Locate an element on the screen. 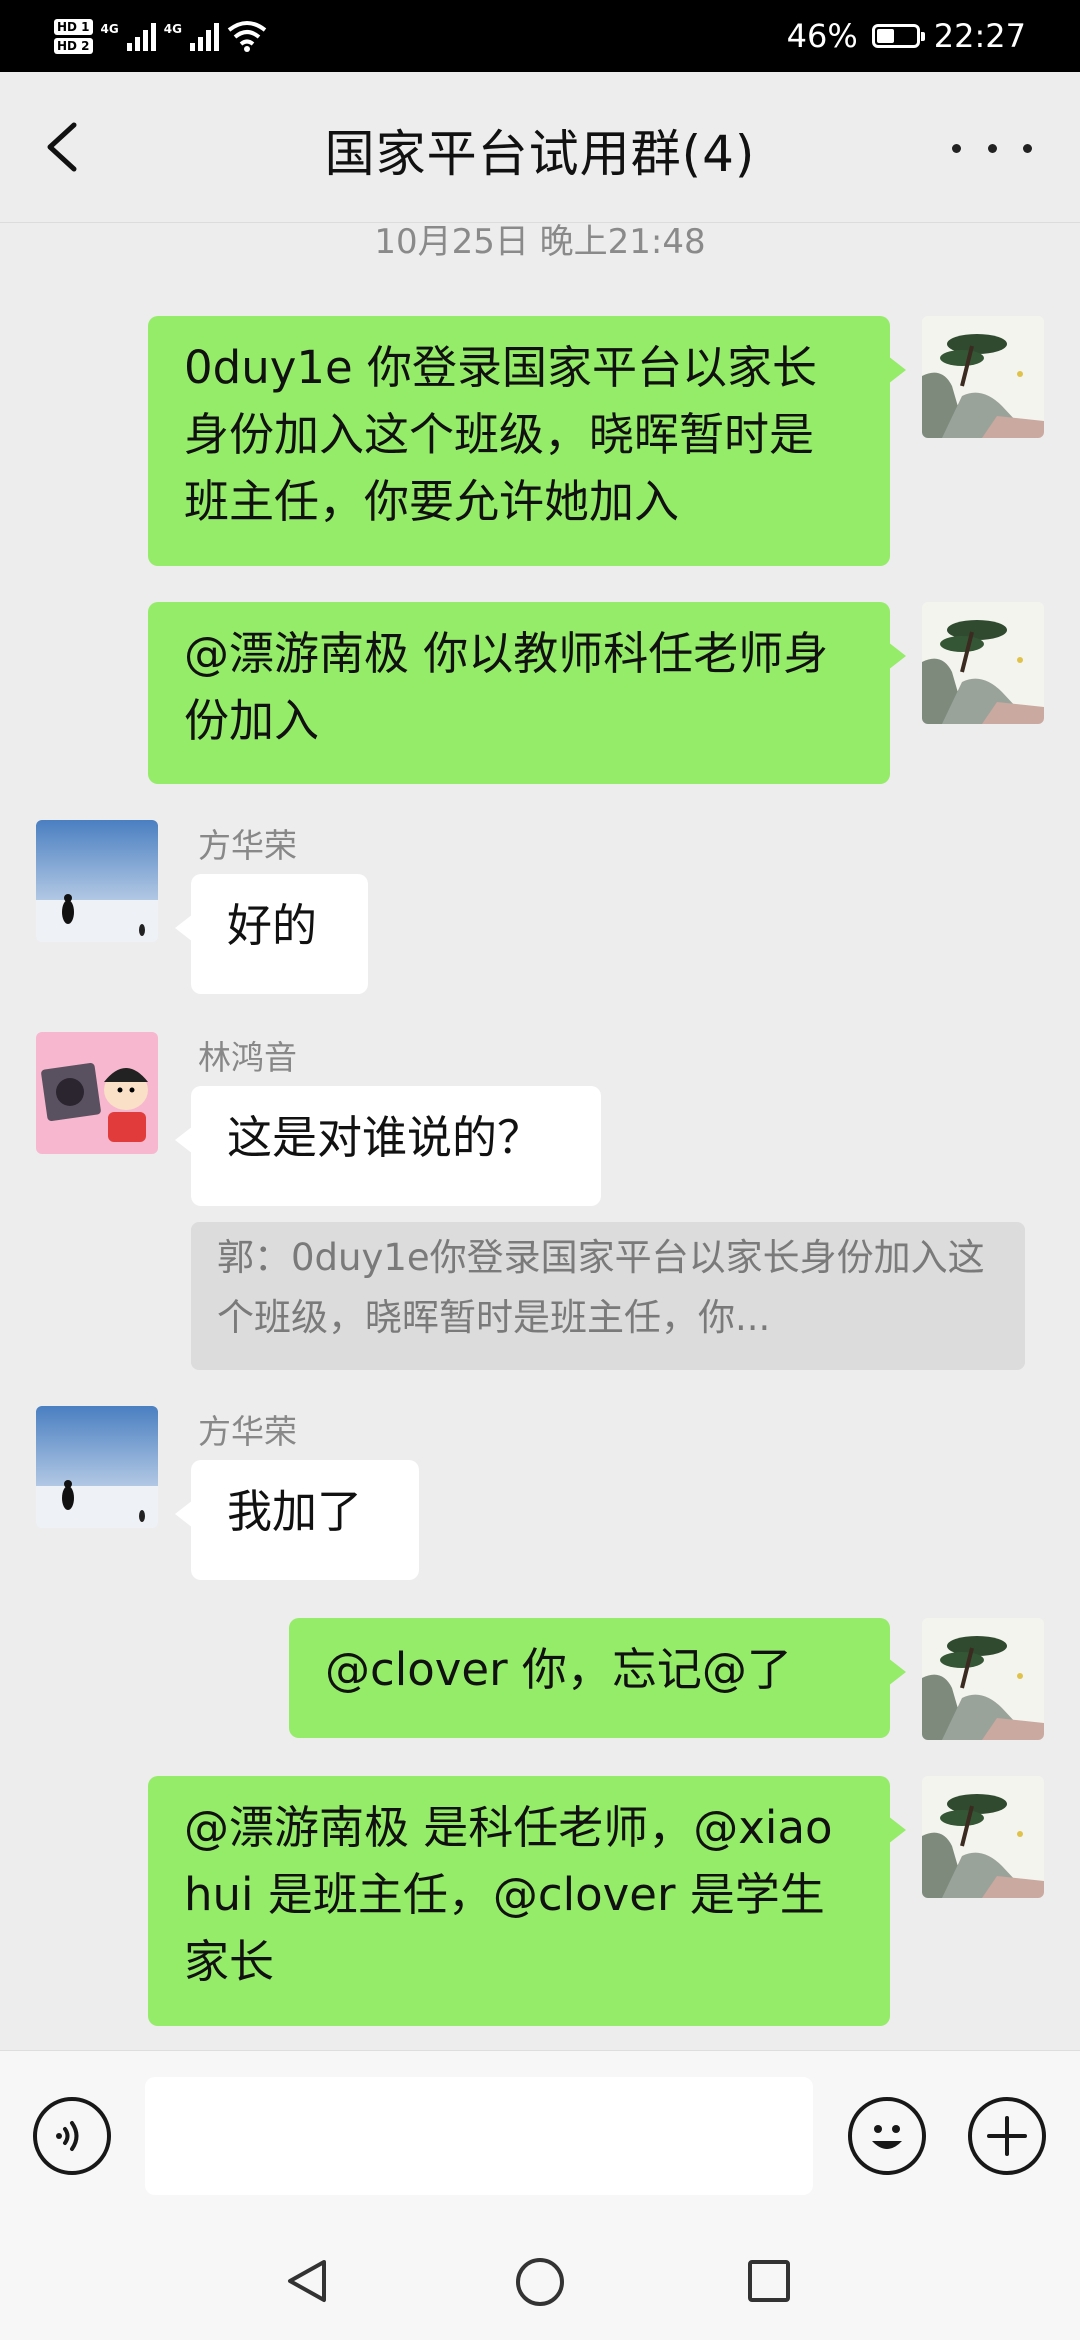 The image size is (1080, 2340). message-timestamp: 10月25日 晚上21:48 is located at coordinates (540, 242).